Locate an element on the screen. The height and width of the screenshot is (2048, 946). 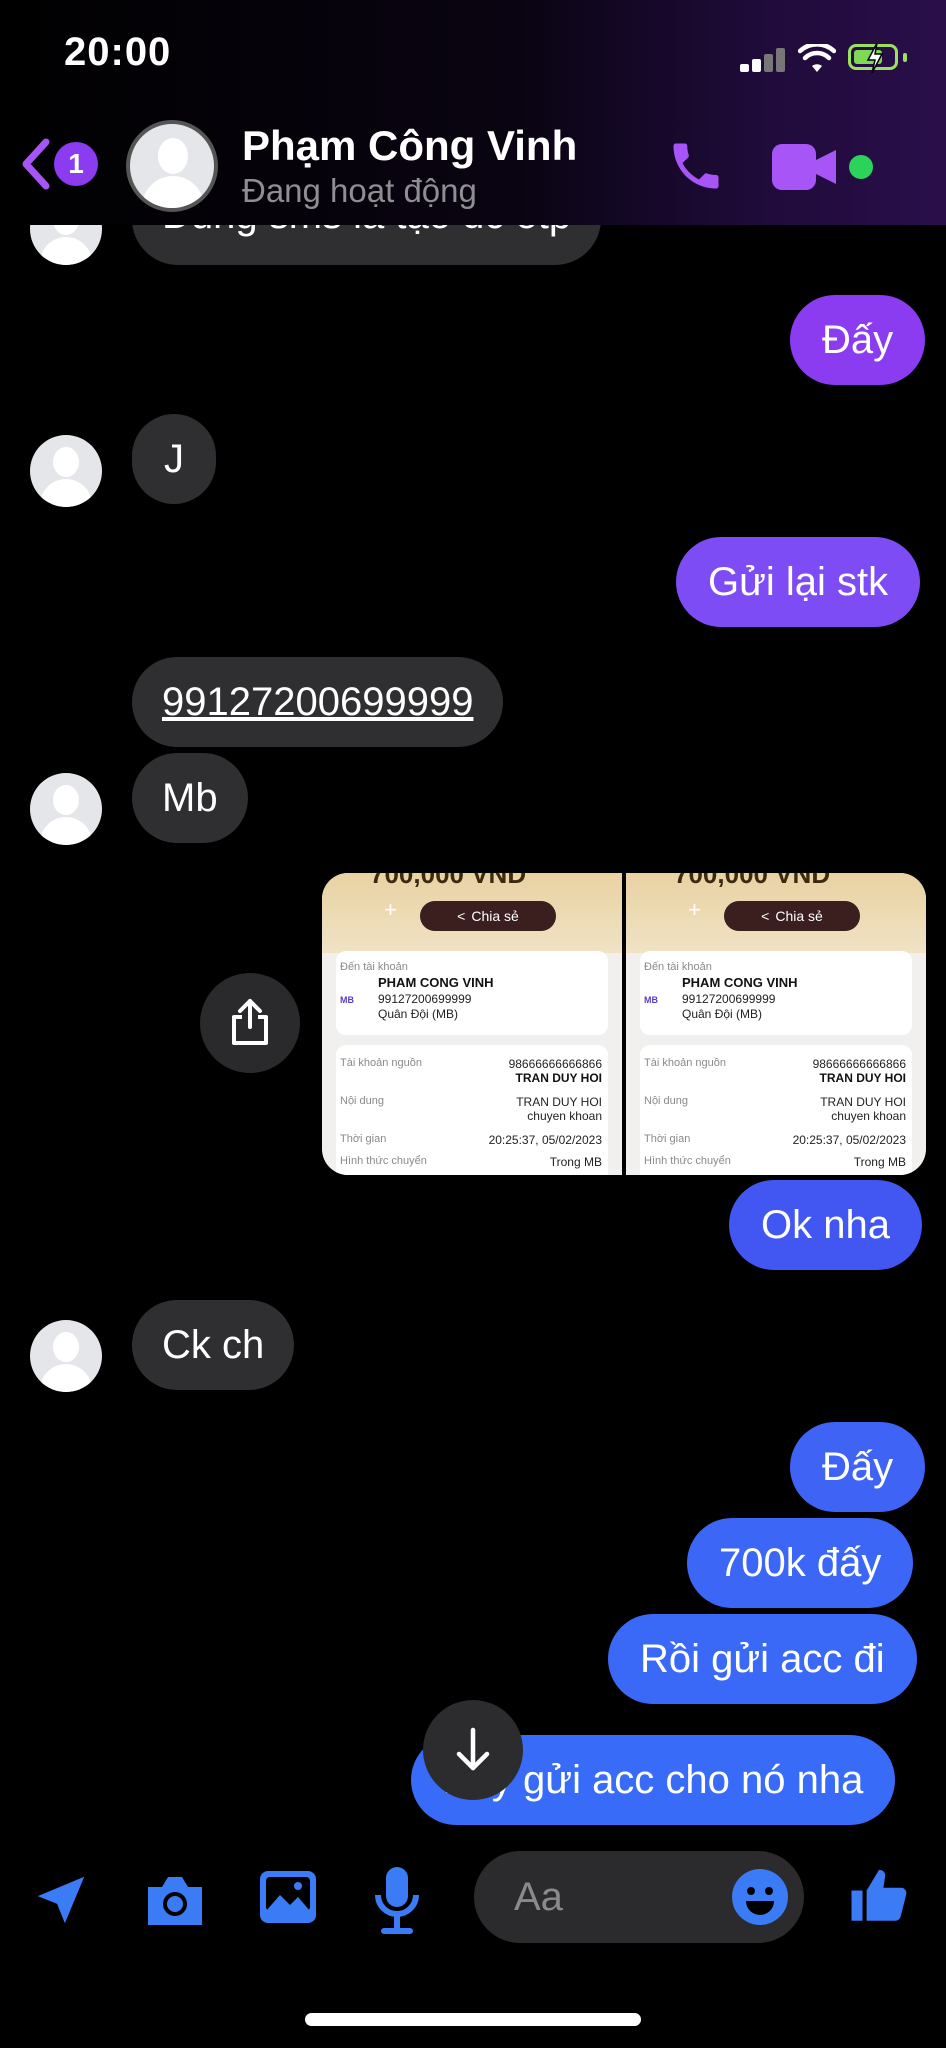
status-time: 20:00 is located at coordinates (118, 52).